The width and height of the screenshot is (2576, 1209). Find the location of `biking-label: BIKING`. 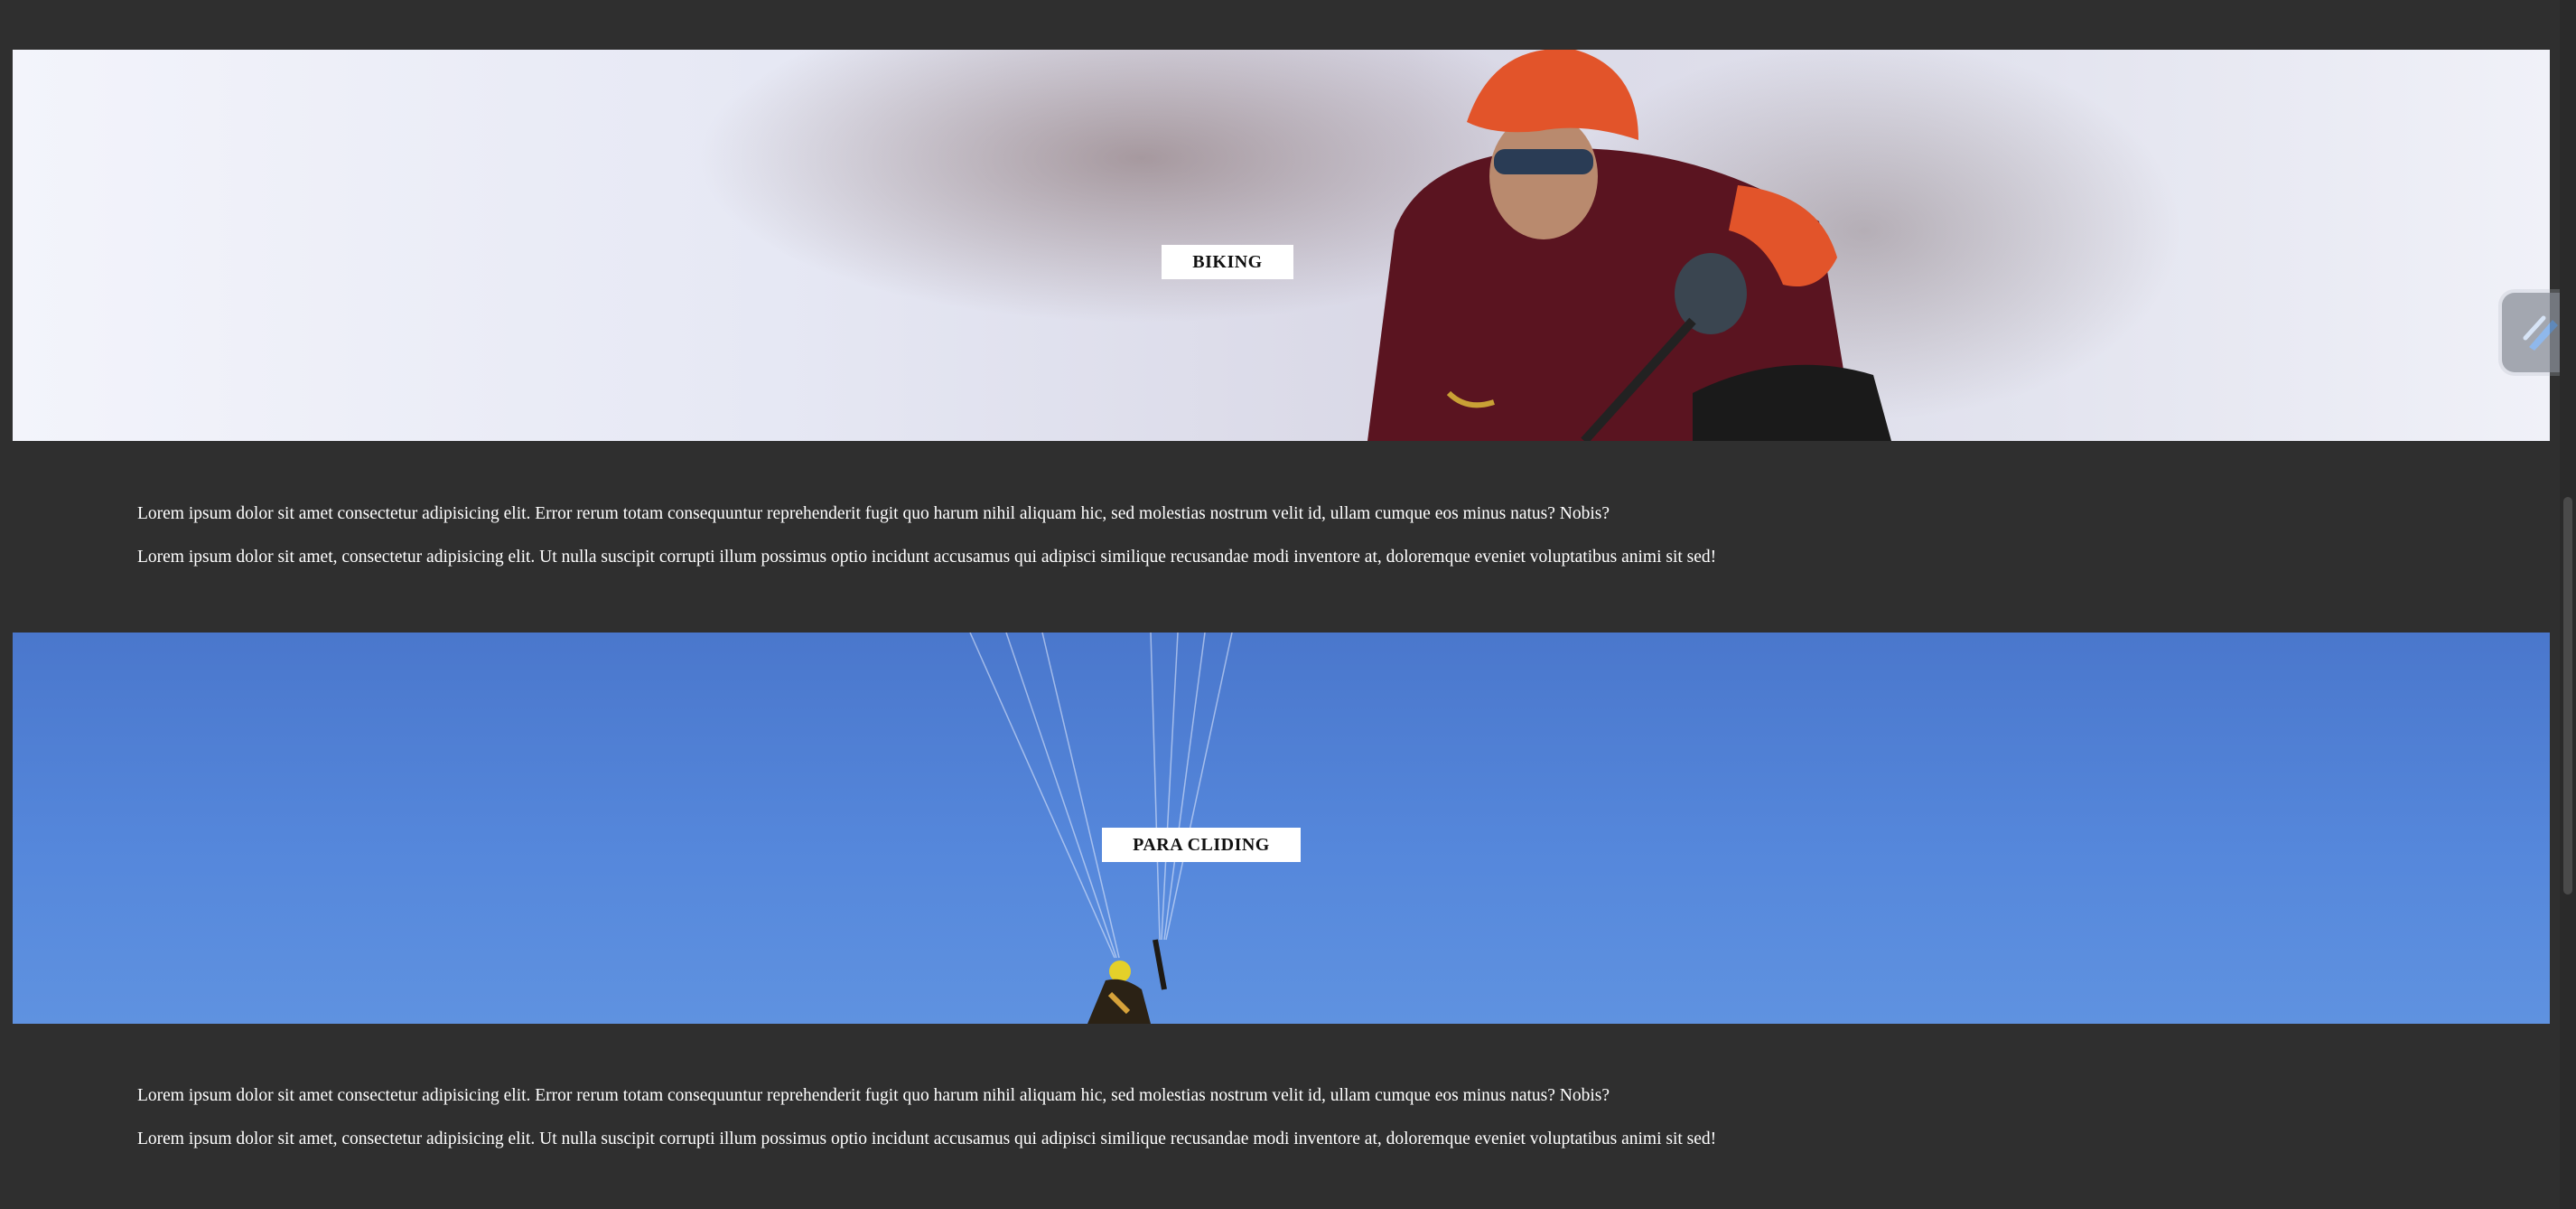

biking-label: BIKING is located at coordinates (1227, 262).